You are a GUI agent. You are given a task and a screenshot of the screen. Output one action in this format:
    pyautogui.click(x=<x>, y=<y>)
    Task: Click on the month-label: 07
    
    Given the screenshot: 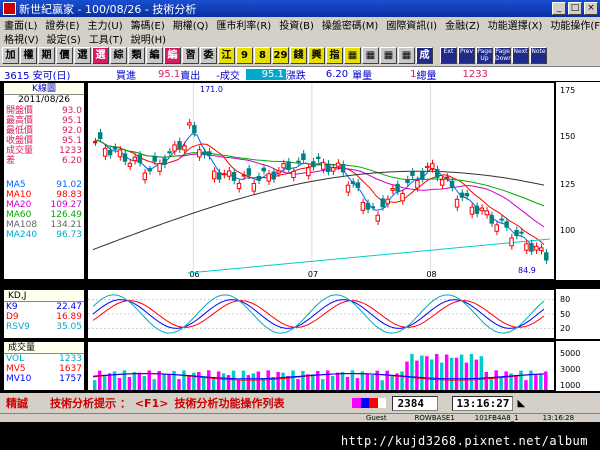 What is the action you would take?
    pyautogui.click(x=313, y=274)
    